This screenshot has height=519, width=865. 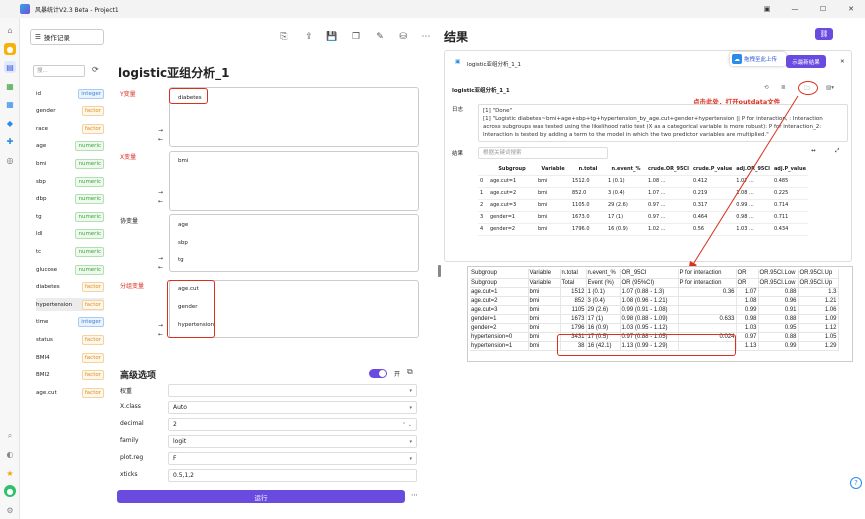 I want to click on table-cell: age.cut=1, so click(x=499, y=292).